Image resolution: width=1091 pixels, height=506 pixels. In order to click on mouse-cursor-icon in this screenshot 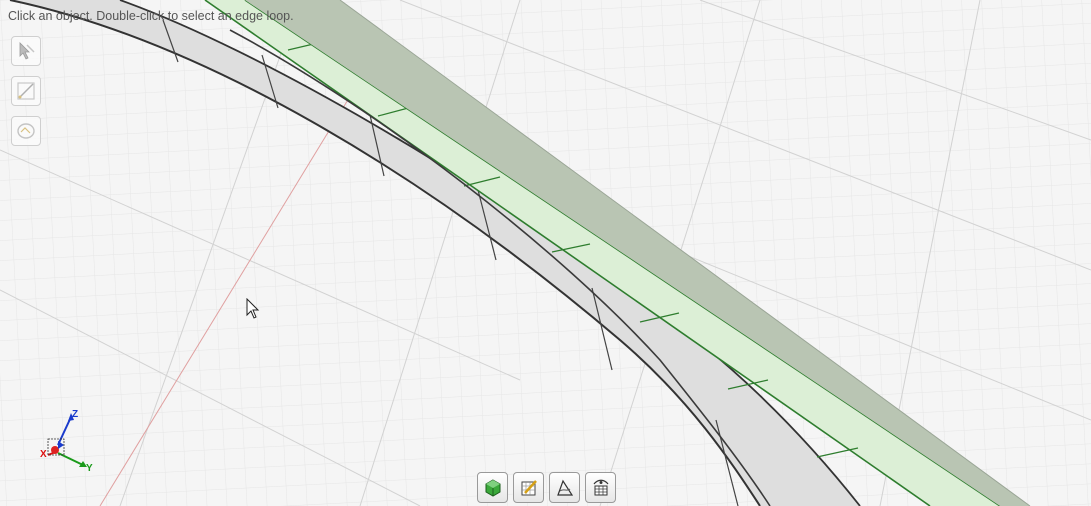, I will do `click(253, 308)`.